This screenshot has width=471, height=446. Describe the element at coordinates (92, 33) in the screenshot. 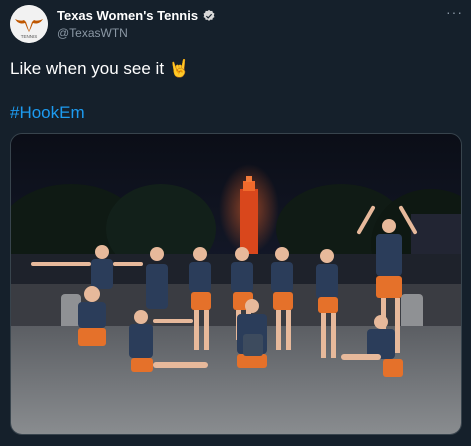

I see `author-handle: @TexasWTN` at that location.